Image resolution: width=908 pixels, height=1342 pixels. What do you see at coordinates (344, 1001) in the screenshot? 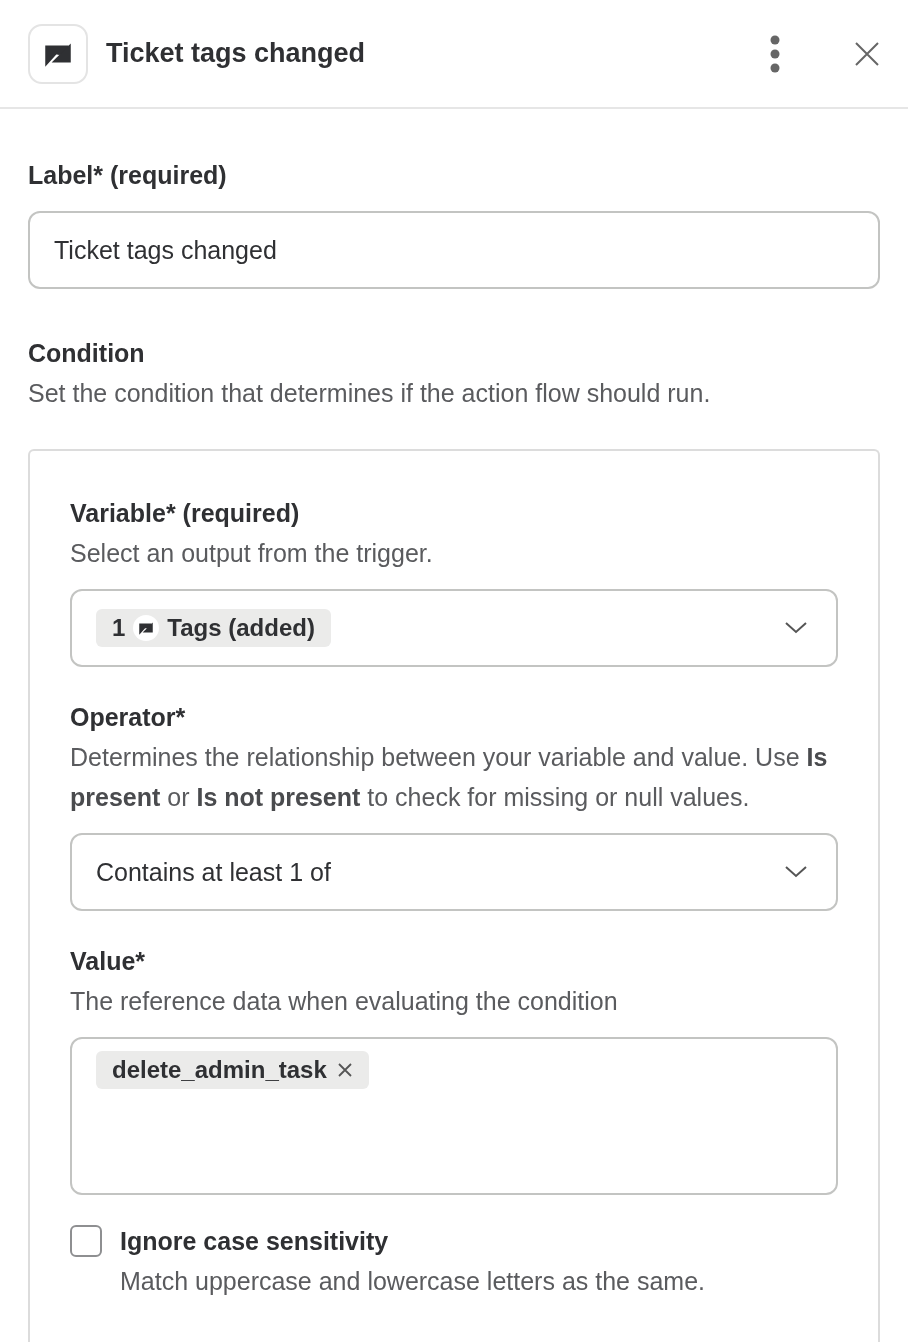
I see `field-description: The reference data when evaluating the condition` at bounding box center [344, 1001].